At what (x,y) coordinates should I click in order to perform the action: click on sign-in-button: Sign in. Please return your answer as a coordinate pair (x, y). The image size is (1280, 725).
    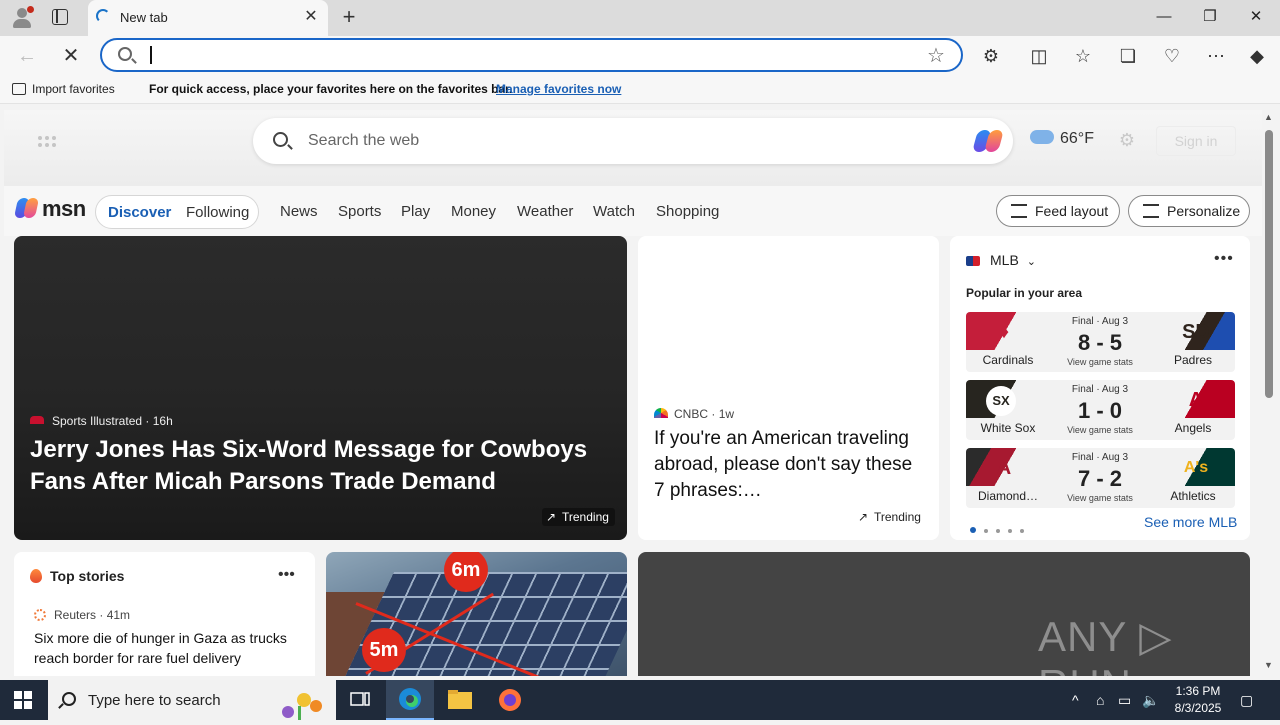
    Looking at the image, I should click on (1196, 141).